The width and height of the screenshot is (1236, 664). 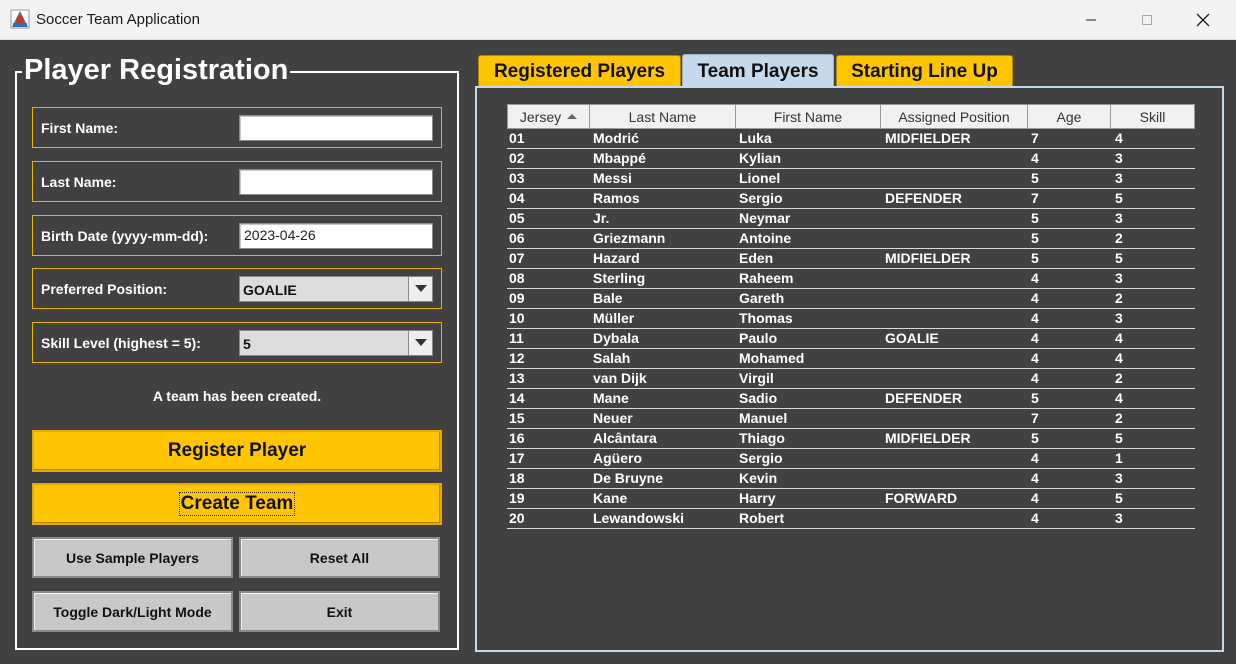 I want to click on table-cell: 07, so click(x=517, y=258).